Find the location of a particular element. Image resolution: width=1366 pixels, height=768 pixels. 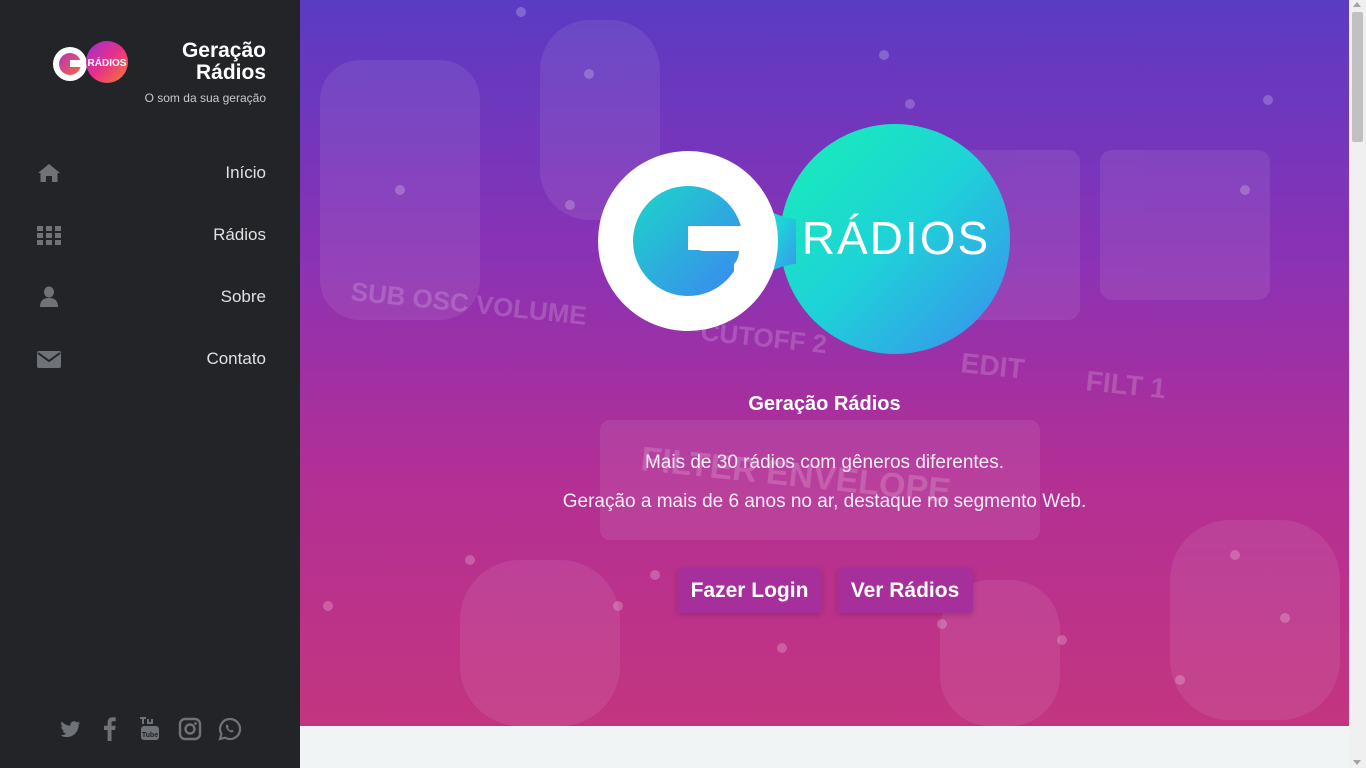

sidebar-item-contato: Contato is located at coordinates (150, 359).